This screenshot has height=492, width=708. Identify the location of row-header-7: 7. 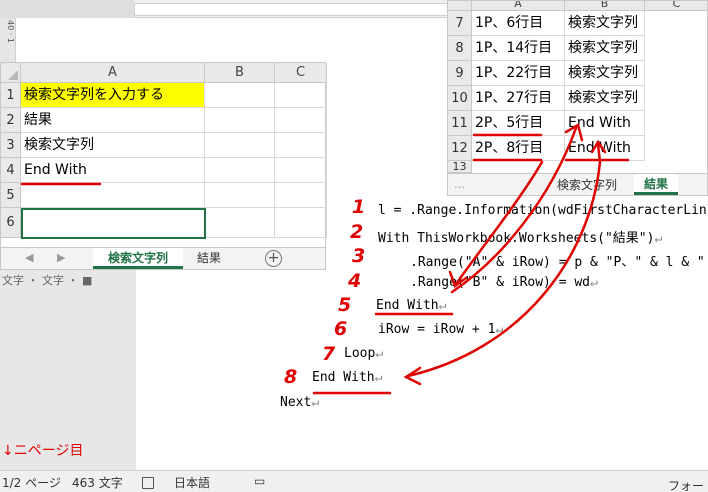
(460, 23).